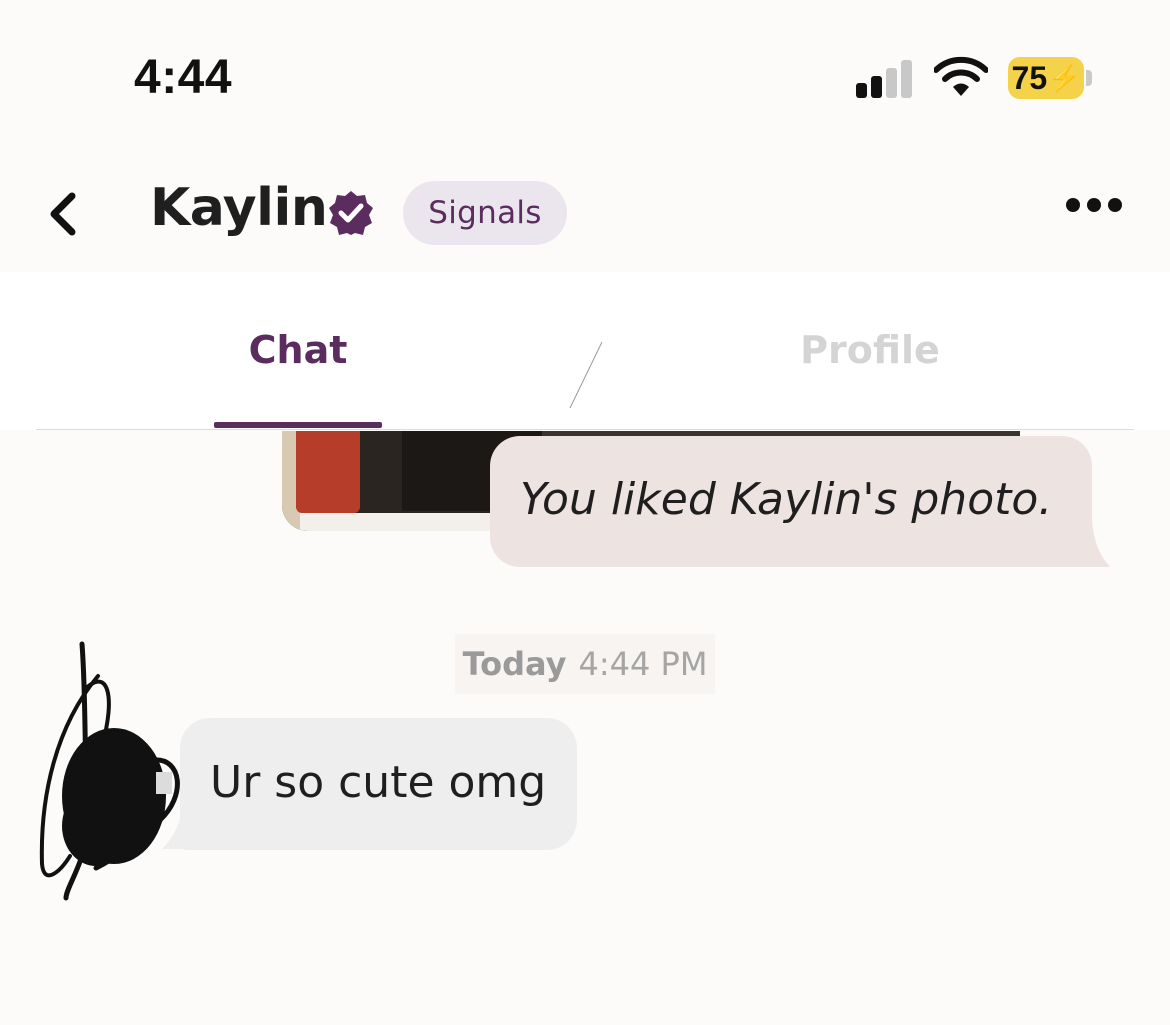  What do you see at coordinates (961, 76) in the screenshot?
I see `wifi-icon` at bounding box center [961, 76].